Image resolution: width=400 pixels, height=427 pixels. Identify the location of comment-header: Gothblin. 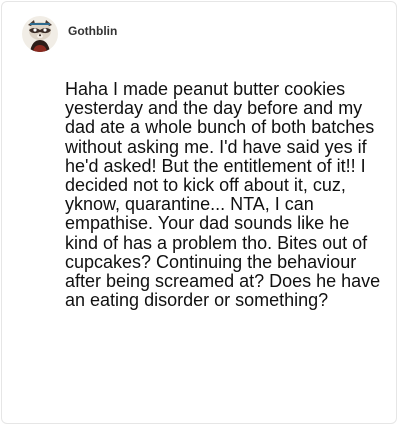
(69, 34).